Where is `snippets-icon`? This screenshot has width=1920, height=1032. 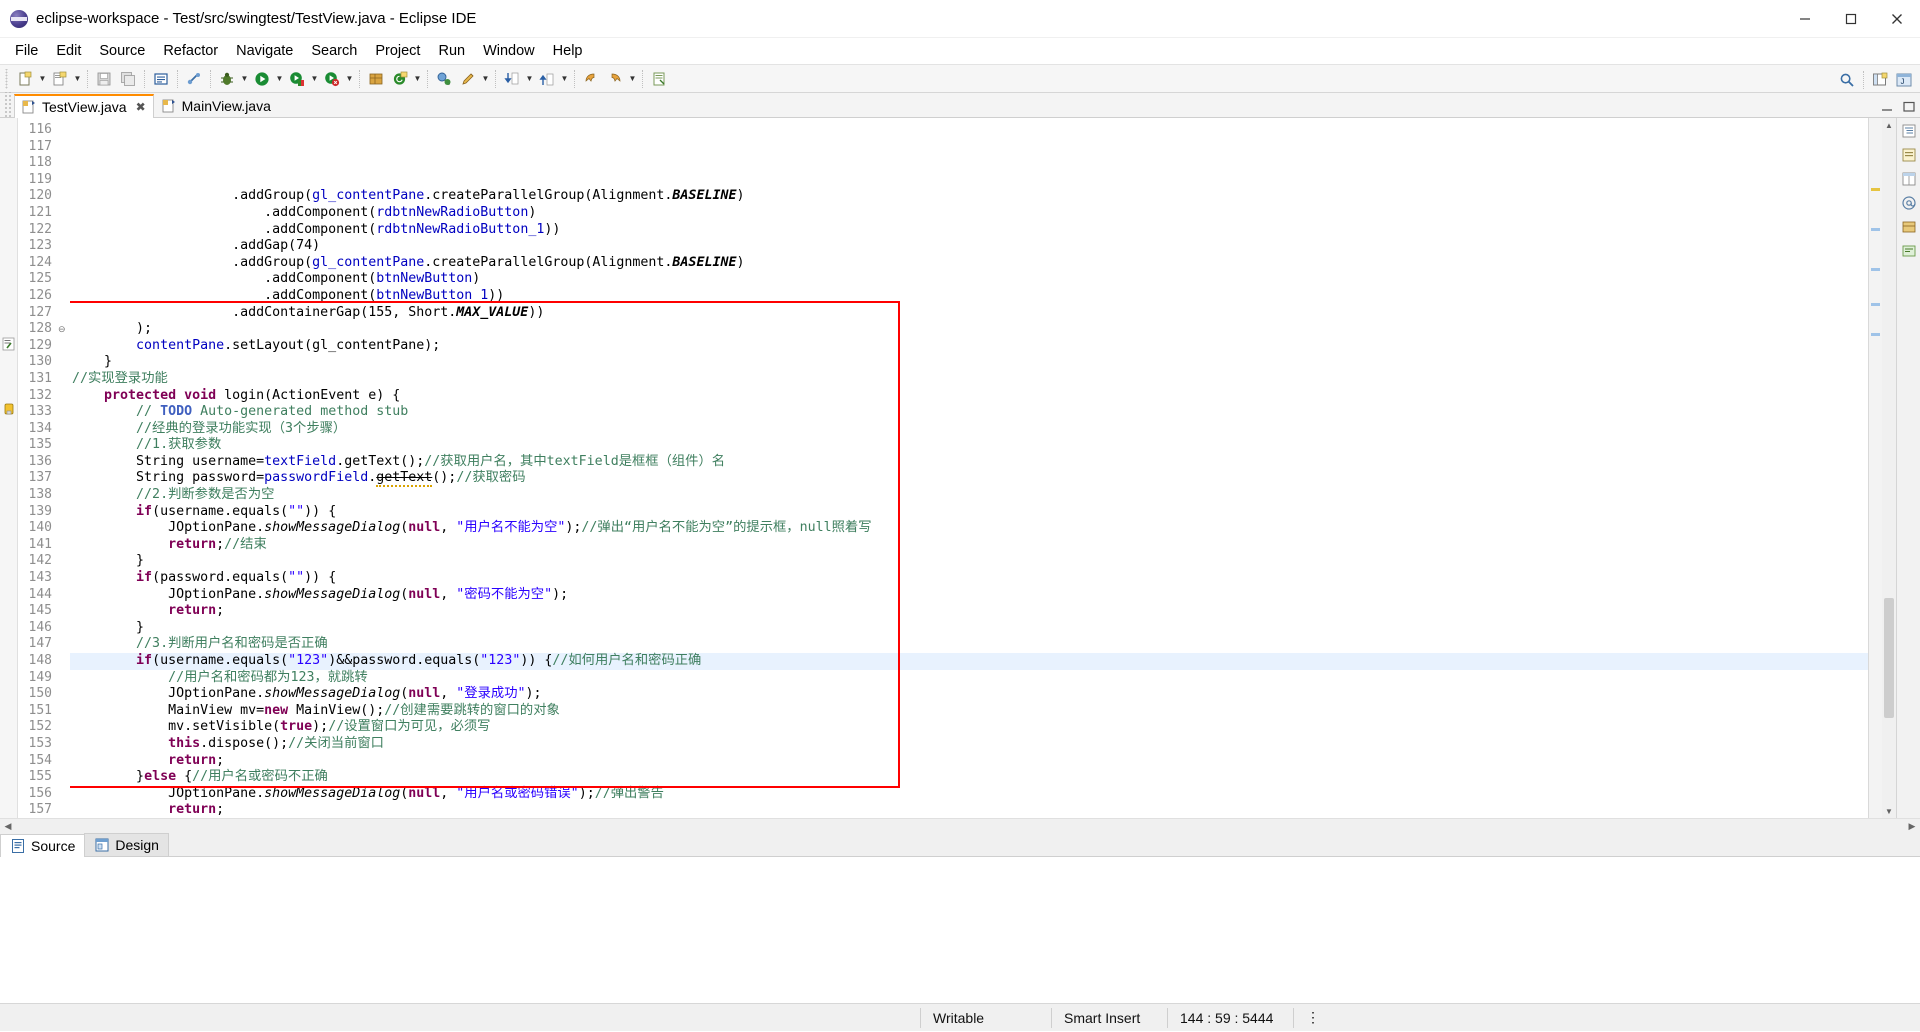 snippets-icon is located at coordinates (1909, 251).